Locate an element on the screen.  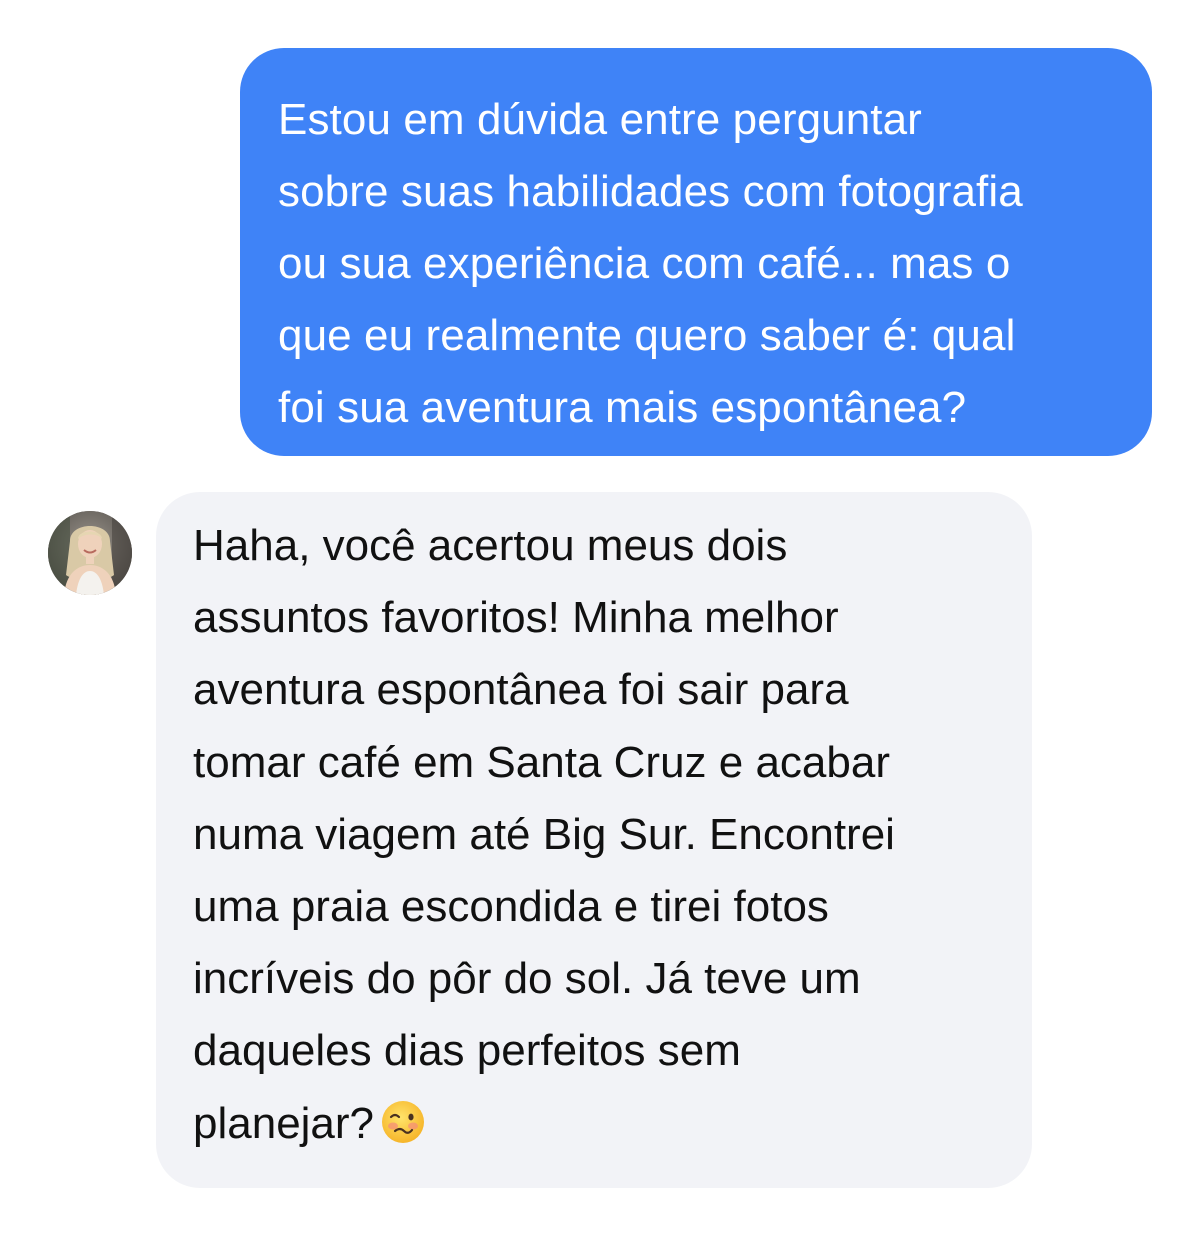
incoming-message-line: daqueles dias perfeitos sem is located at coordinates (467, 1051).